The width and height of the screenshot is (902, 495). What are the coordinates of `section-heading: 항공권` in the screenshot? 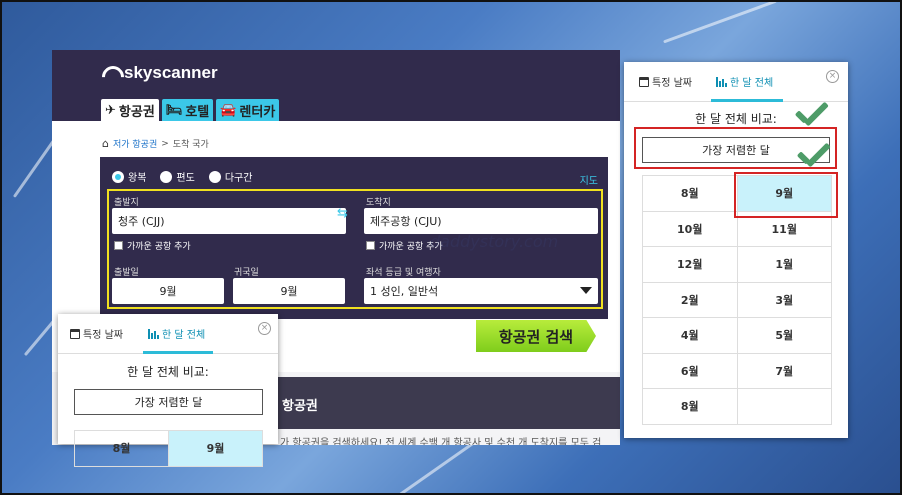 It's located at (300, 406).